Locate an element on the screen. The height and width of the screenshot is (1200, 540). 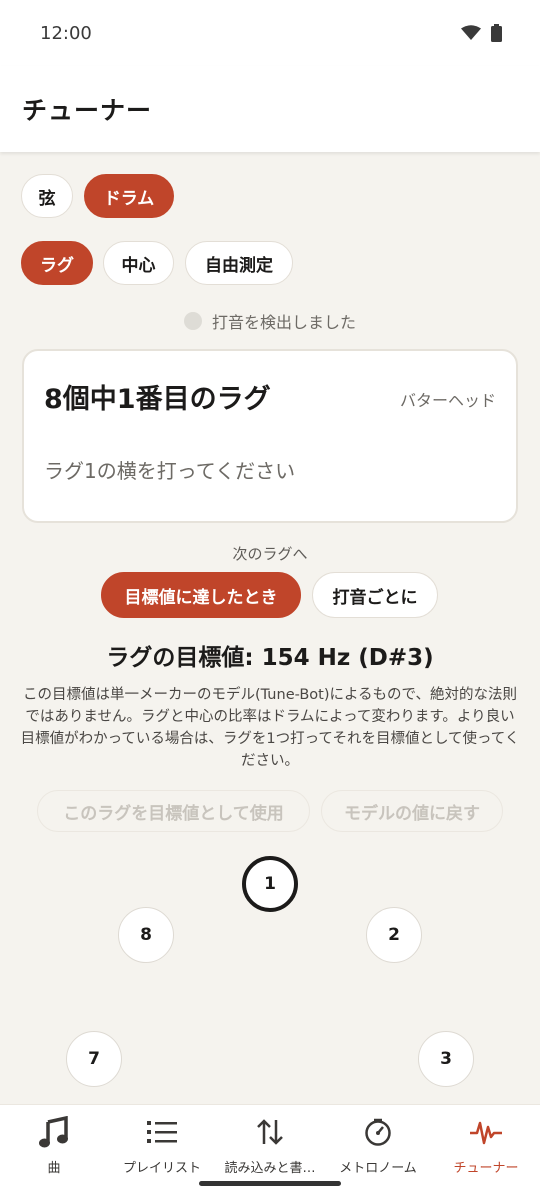
nav-metronome: メトロノーム is located at coordinates (378, 1152).